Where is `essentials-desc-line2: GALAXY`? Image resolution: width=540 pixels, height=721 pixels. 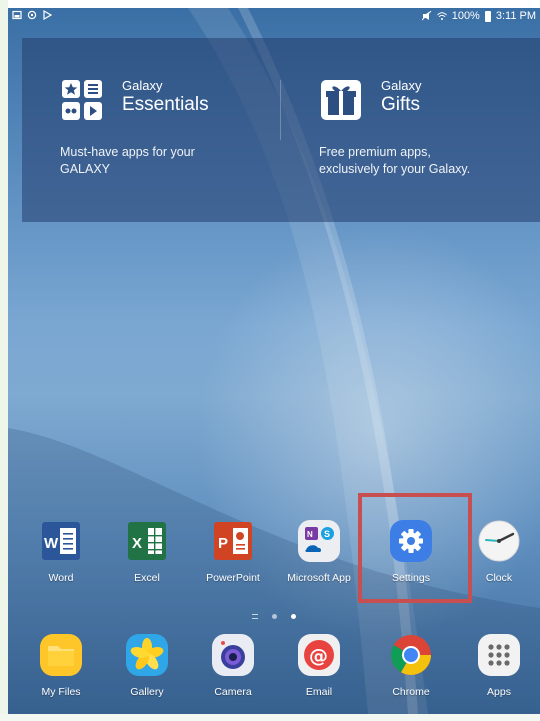
essentials-desc-line2: GALAXY is located at coordinates (85, 169).